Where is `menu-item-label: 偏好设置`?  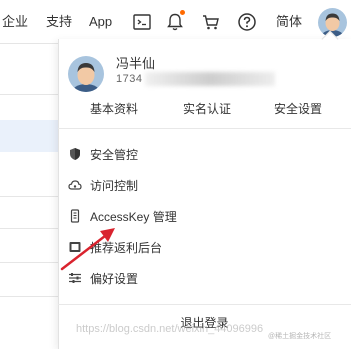 menu-item-label: 偏好设置 is located at coordinates (114, 279).